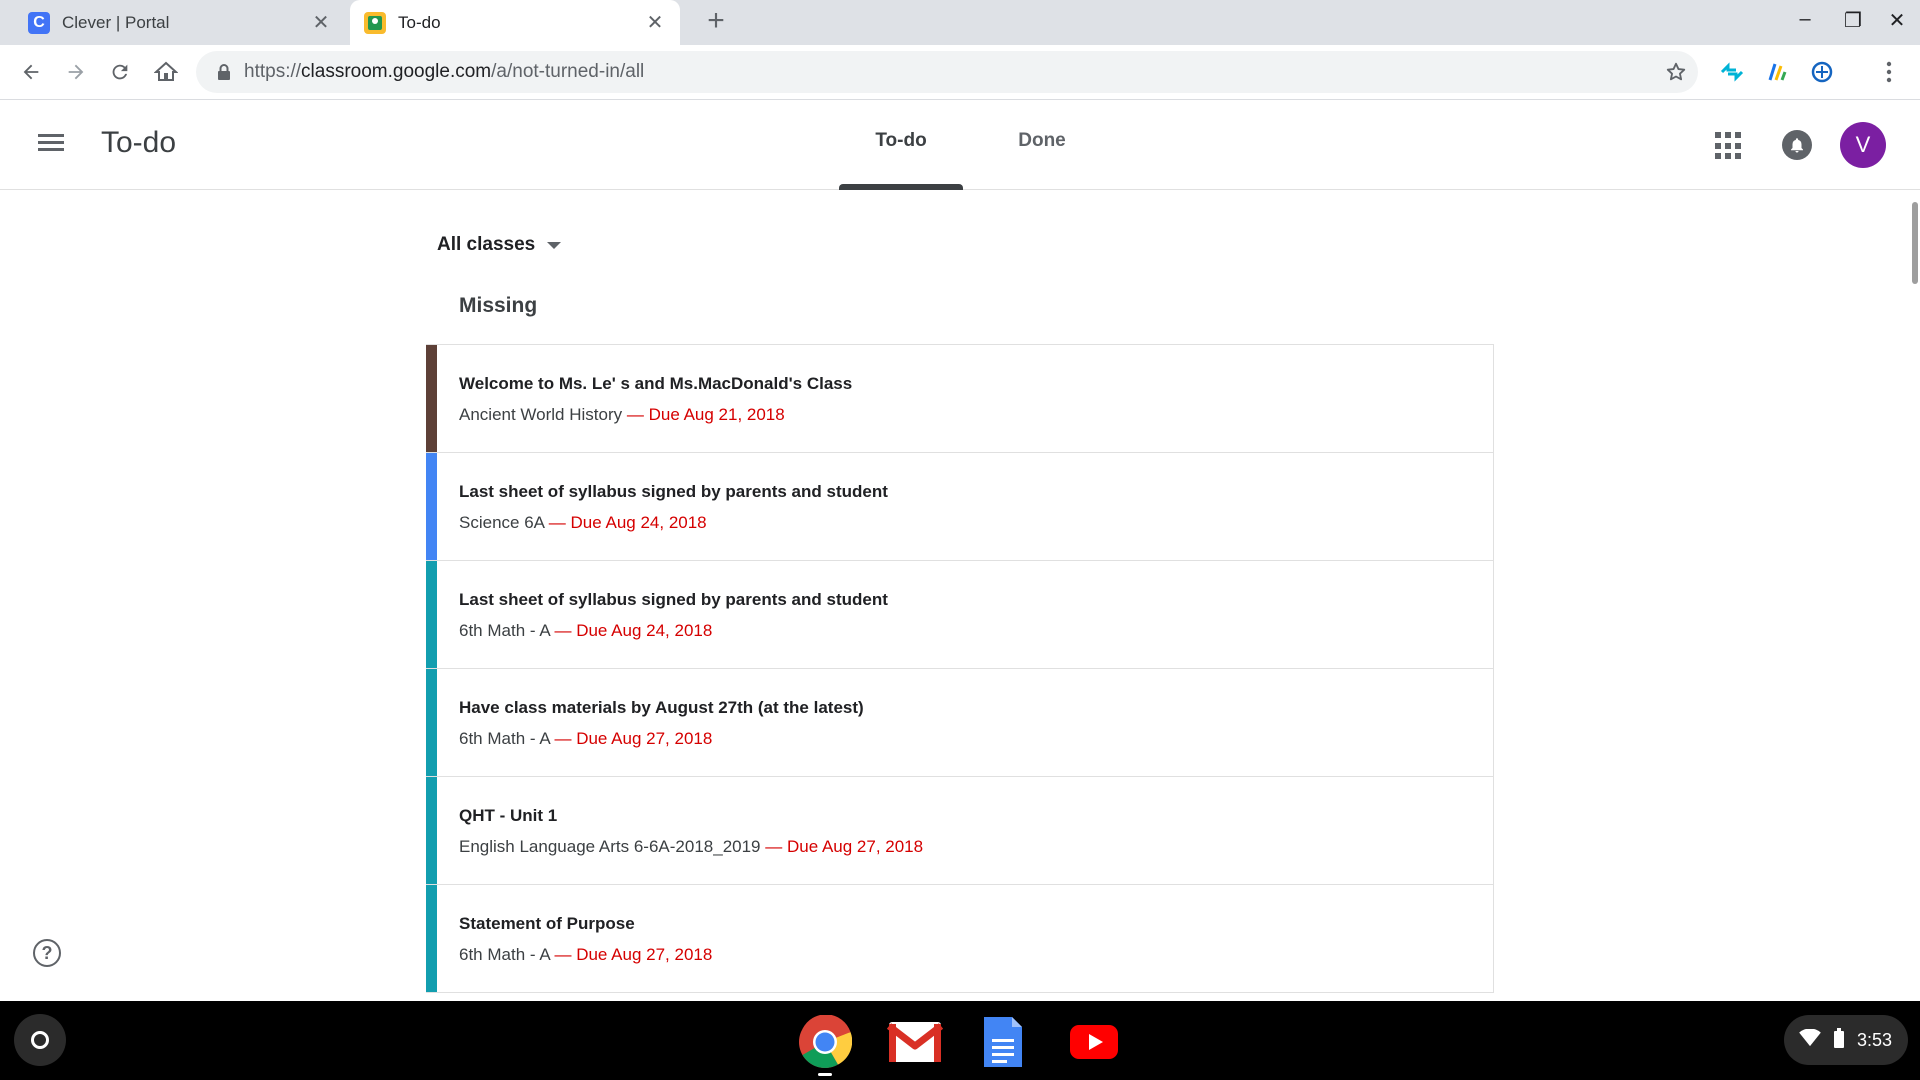 This screenshot has width=1920, height=1080. Describe the element at coordinates (1777, 72) in the screenshot. I see `extension-kami-icon` at that location.